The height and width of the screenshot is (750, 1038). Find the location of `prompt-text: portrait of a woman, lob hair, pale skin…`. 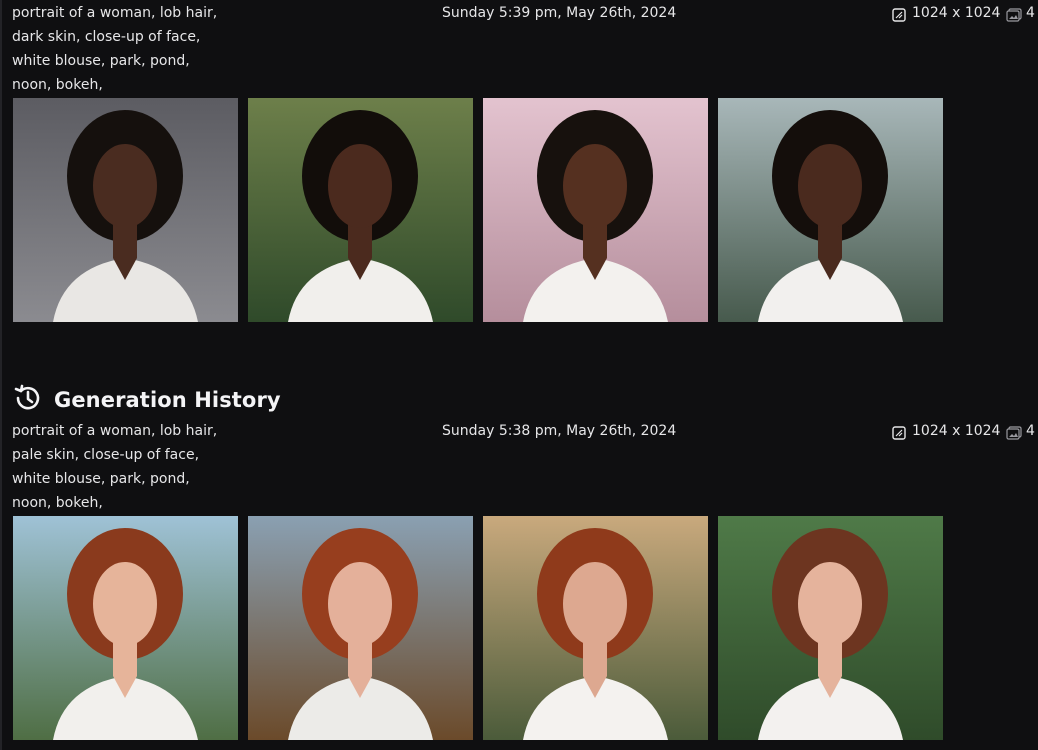

prompt-text: portrait of a woman, lob hair, pale skin… is located at coordinates (115, 467).